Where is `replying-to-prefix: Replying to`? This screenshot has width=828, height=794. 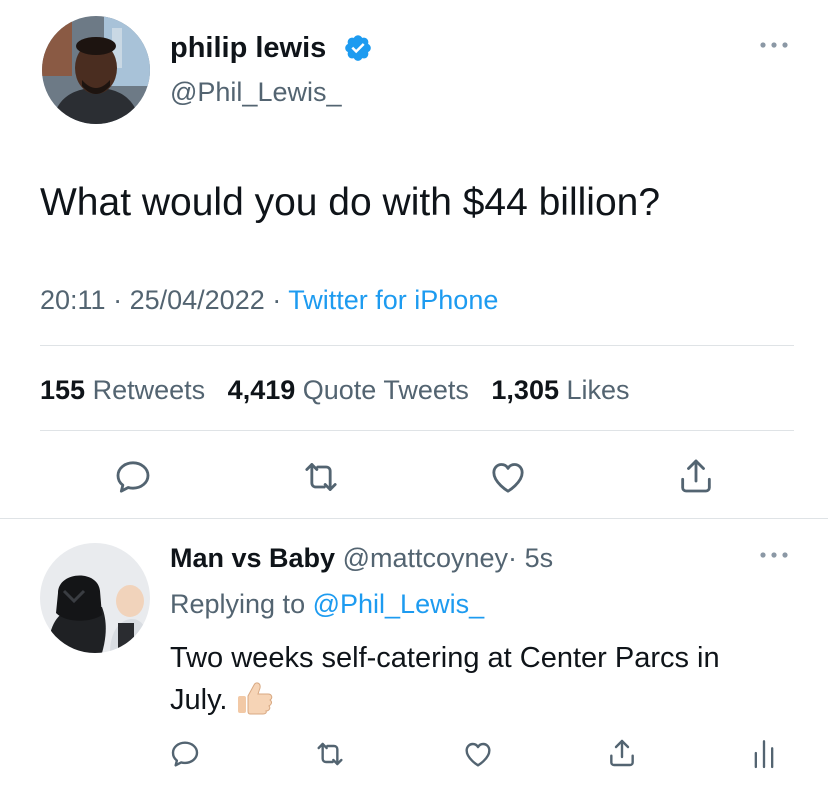 replying-to-prefix: Replying to is located at coordinates (238, 604).